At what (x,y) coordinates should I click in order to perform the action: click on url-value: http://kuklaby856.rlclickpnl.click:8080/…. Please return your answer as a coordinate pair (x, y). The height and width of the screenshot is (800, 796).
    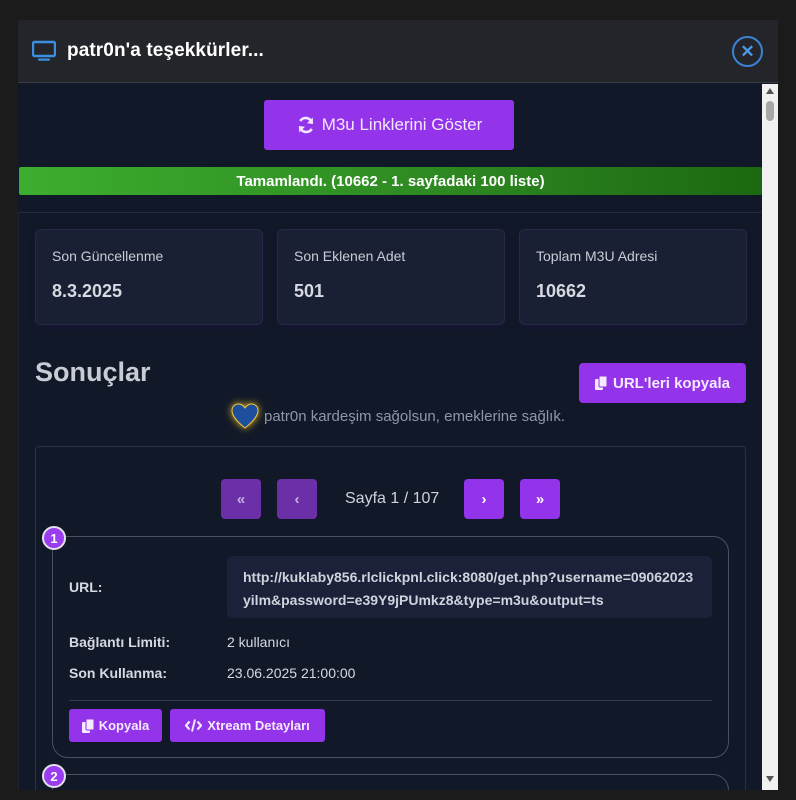
    Looking at the image, I should click on (469, 587).